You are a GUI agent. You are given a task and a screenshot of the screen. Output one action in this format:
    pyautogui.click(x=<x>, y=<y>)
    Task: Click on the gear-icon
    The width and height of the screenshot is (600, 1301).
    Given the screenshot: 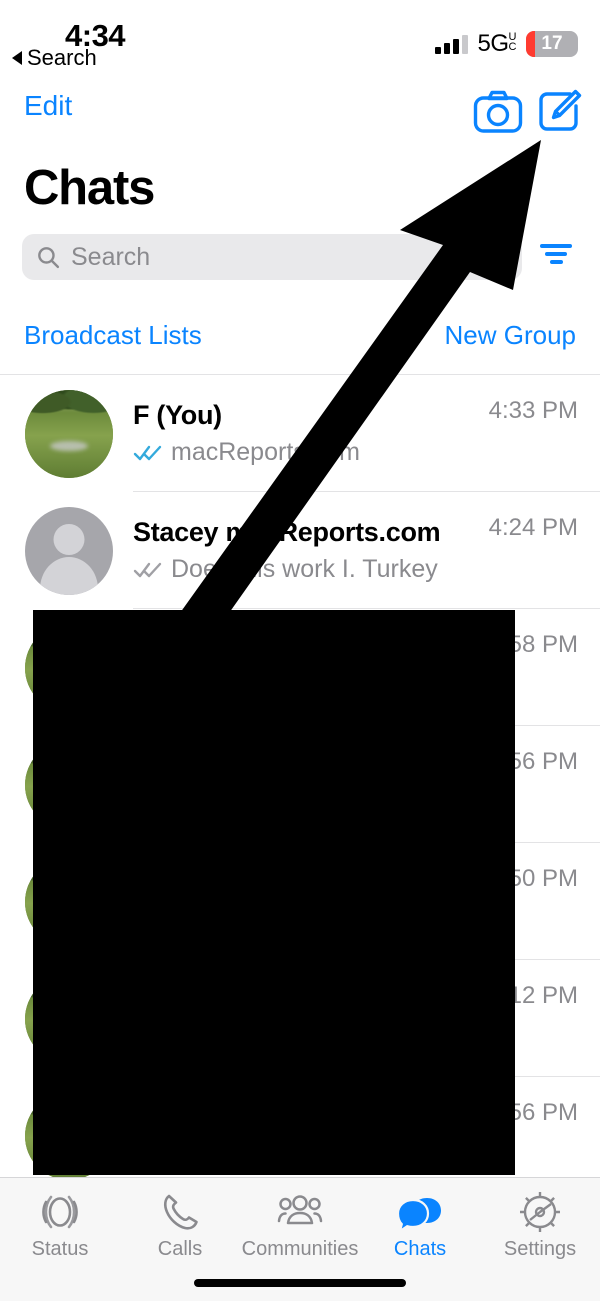 What is the action you would take?
    pyautogui.click(x=540, y=1212)
    